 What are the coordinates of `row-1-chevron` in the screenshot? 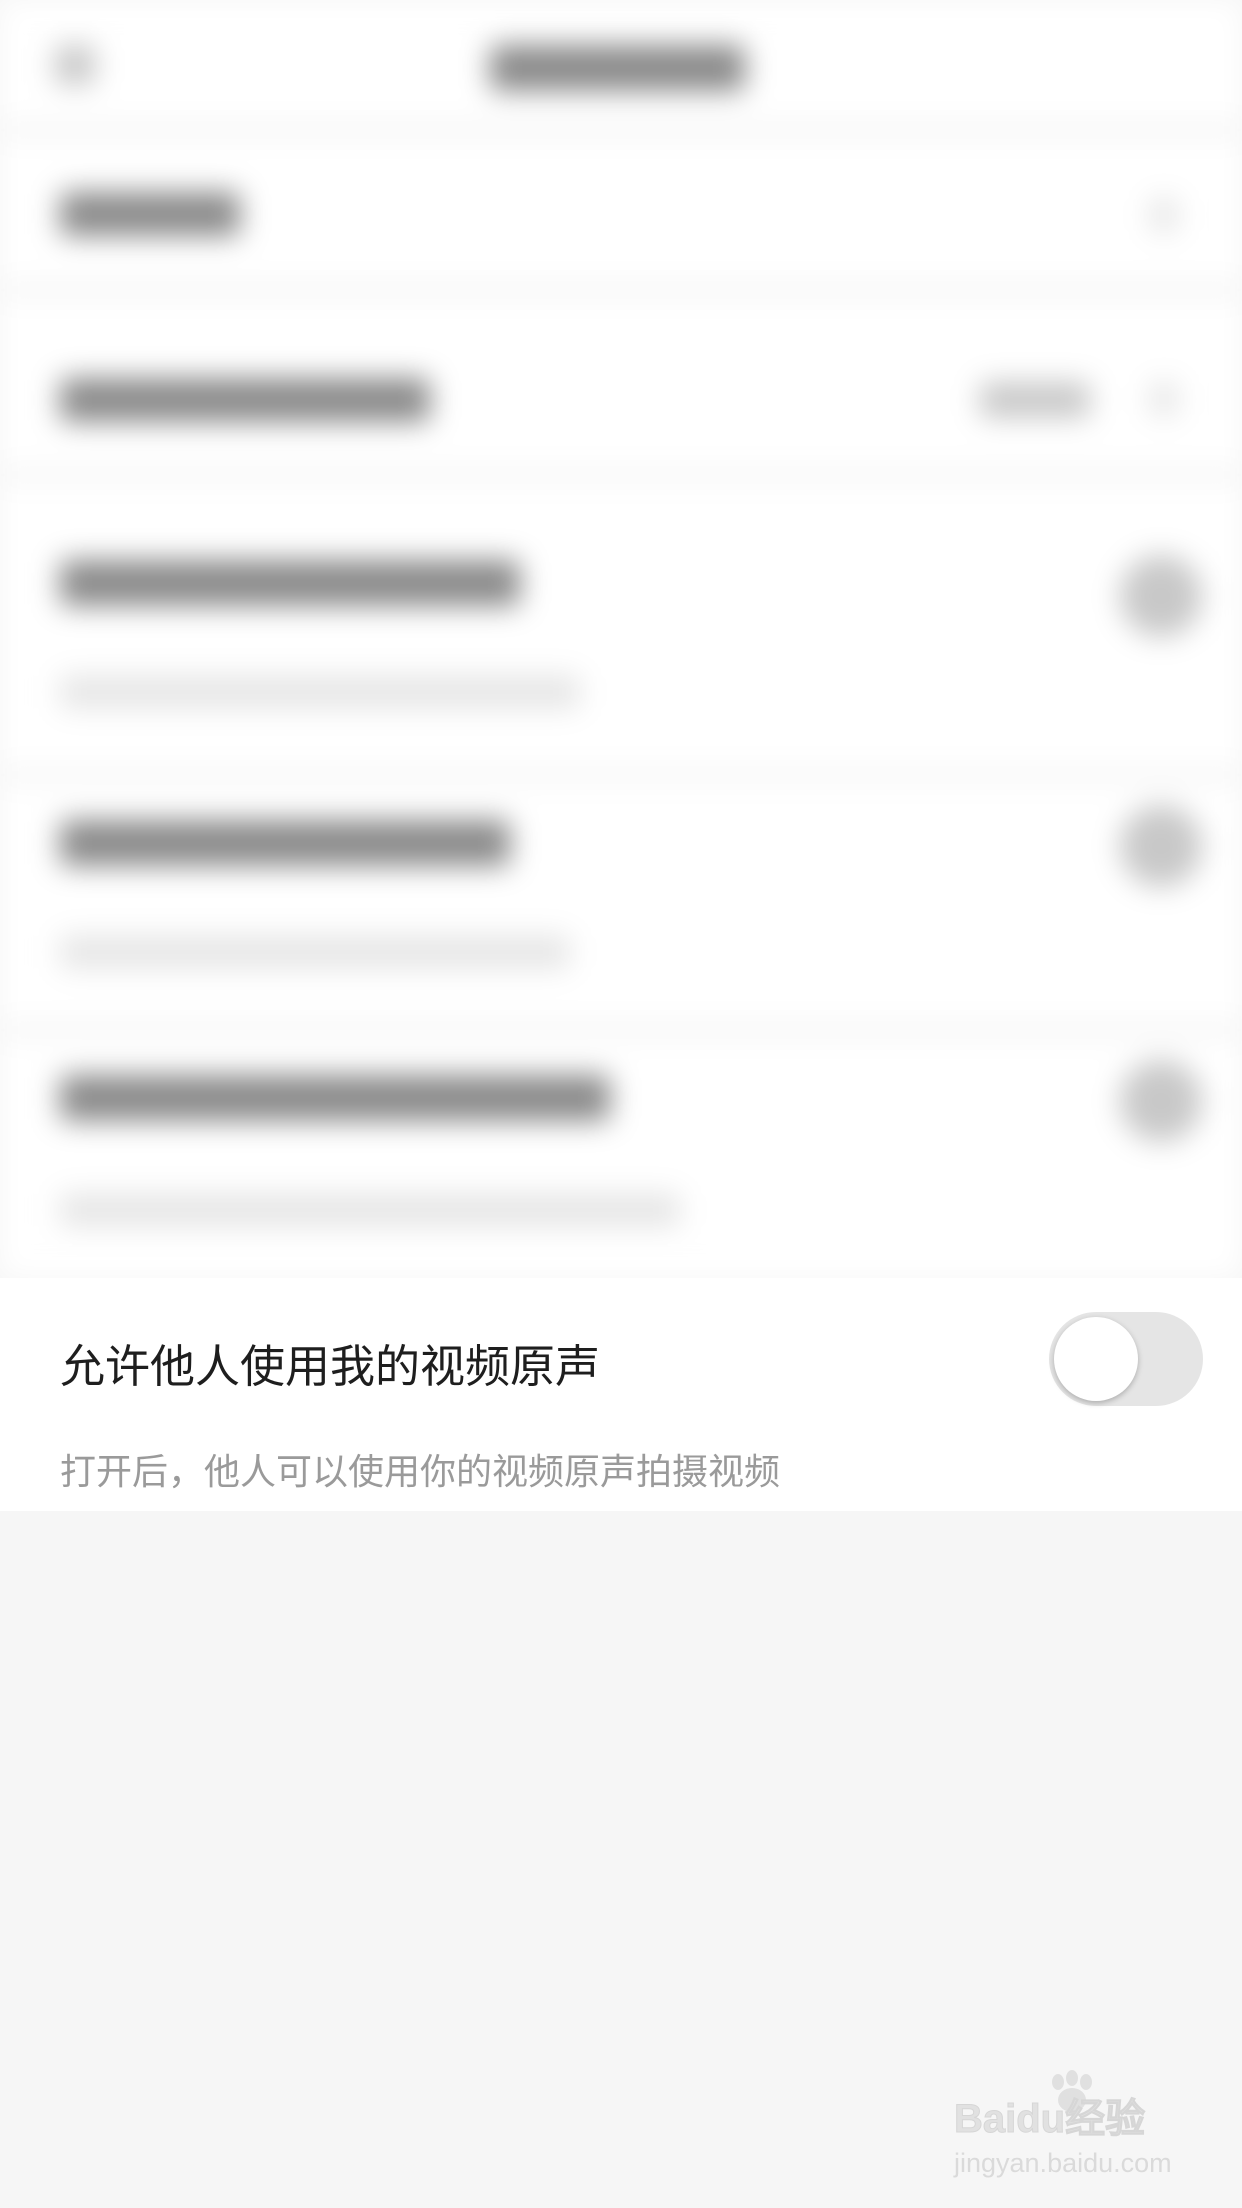 It's located at (1164, 215).